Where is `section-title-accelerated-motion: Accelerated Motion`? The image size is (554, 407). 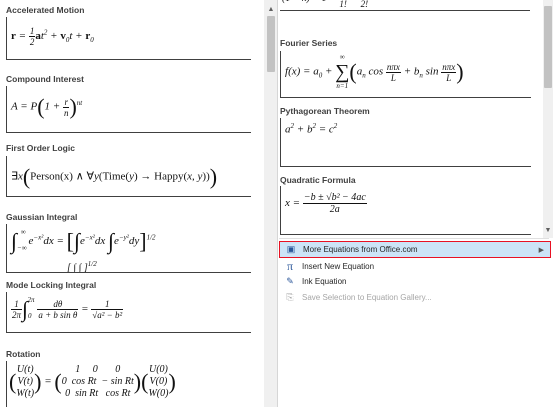
section-title-accelerated-motion: Accelerated Motion is located at coordinates (45, 10).